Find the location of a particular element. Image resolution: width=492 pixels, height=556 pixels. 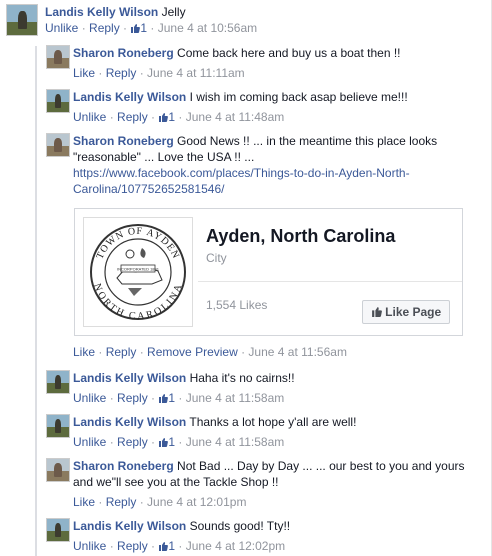

svg-text: INCORPORATED 1891 is located at coordinates (138, 269).